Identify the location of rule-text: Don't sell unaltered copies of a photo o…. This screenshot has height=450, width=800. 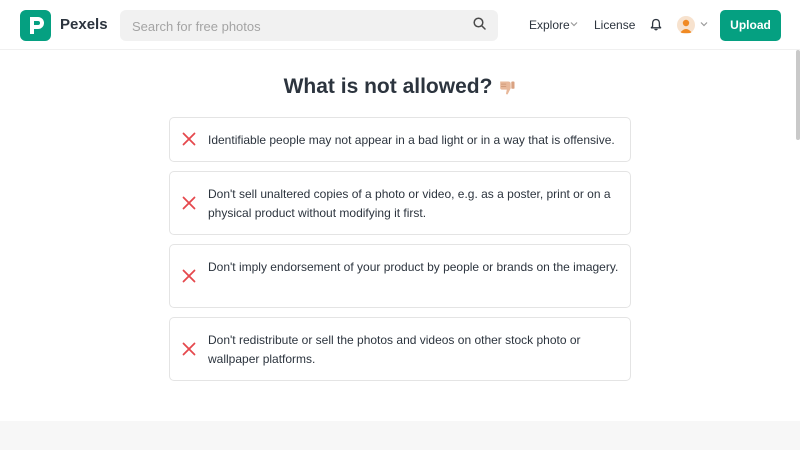
(409, 203).